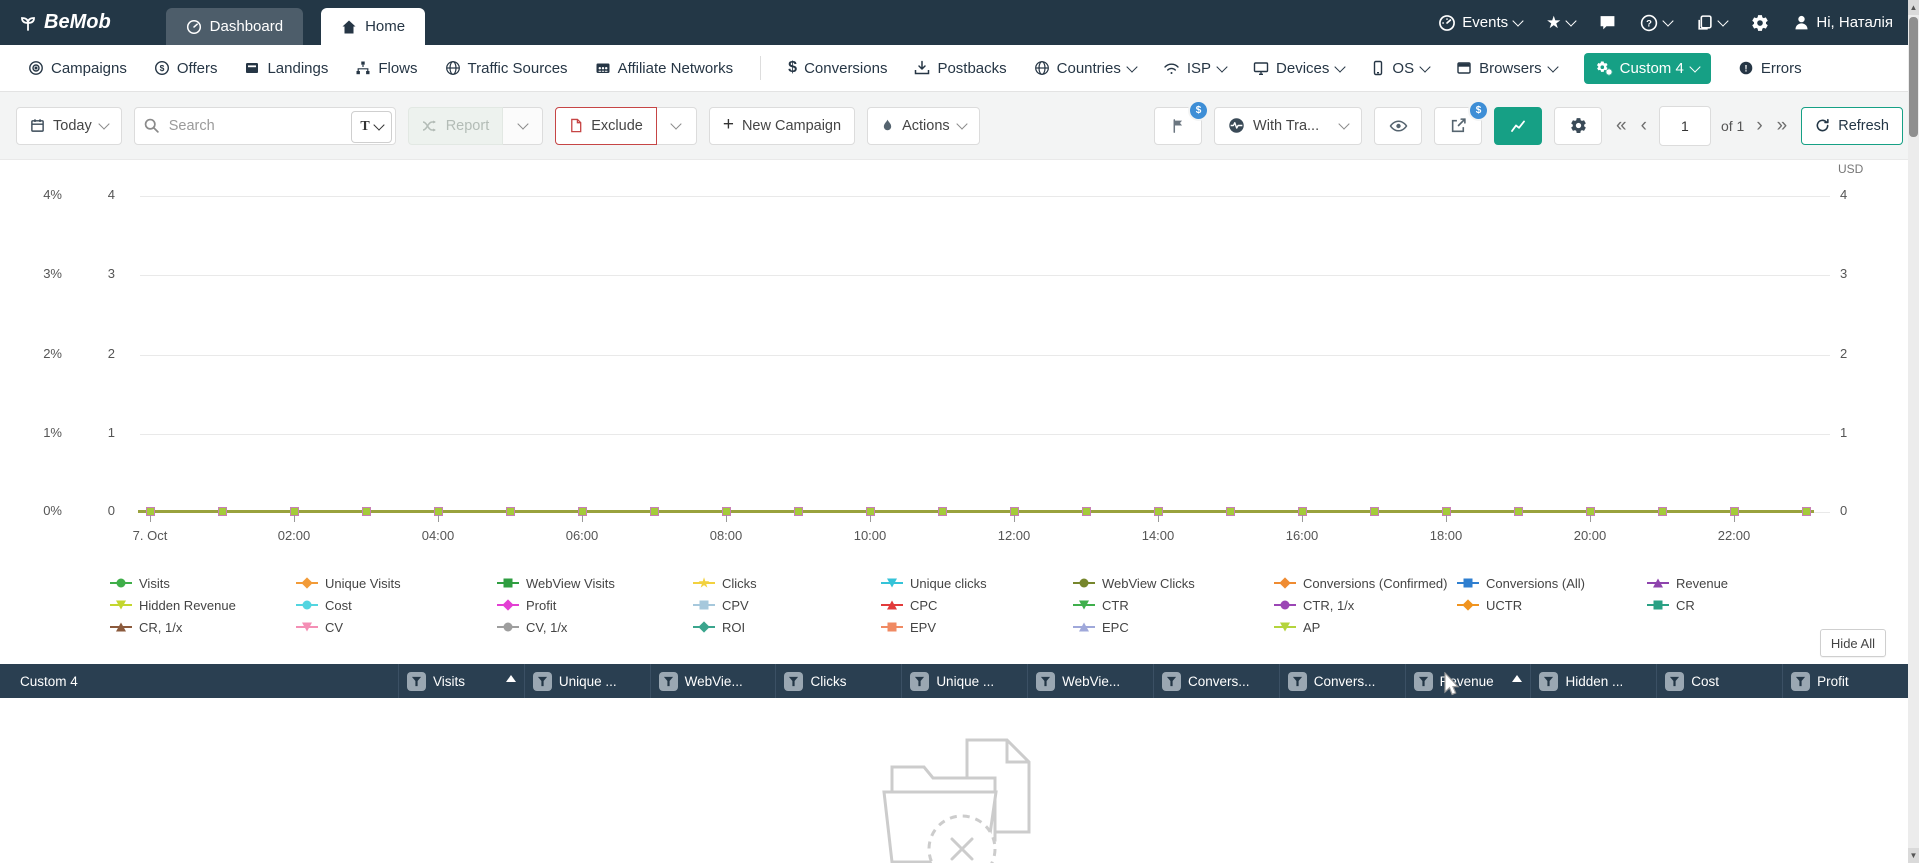 The width and height of the screenshot is (1919, 863). What do you see at coordinates (386, 68) in the screenshot?
I see `nav-flows: Flows` at bounding box center [386, 68].